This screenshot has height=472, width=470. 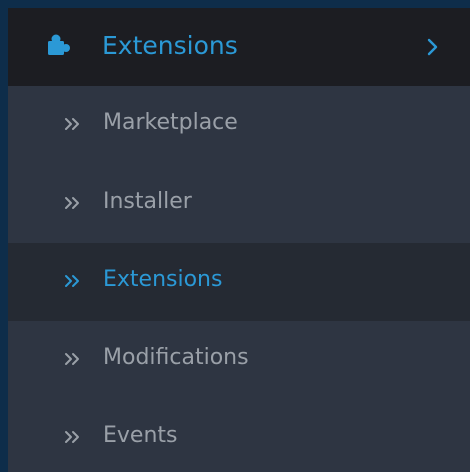 What do you see at coordinates (163, 279) in the screenshot?
I see `submenu-item-label: Extensions` at bounding box center [163, 279].